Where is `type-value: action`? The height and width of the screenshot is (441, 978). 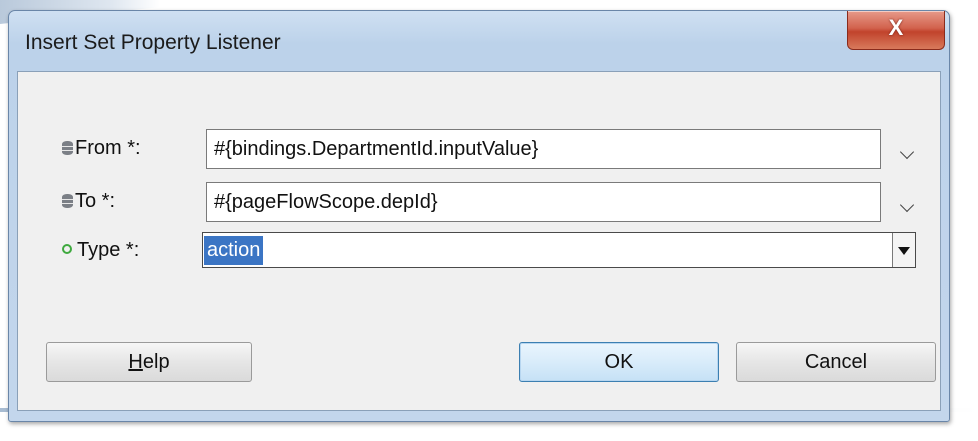 type-value: action is located at coordinates (234, 250).